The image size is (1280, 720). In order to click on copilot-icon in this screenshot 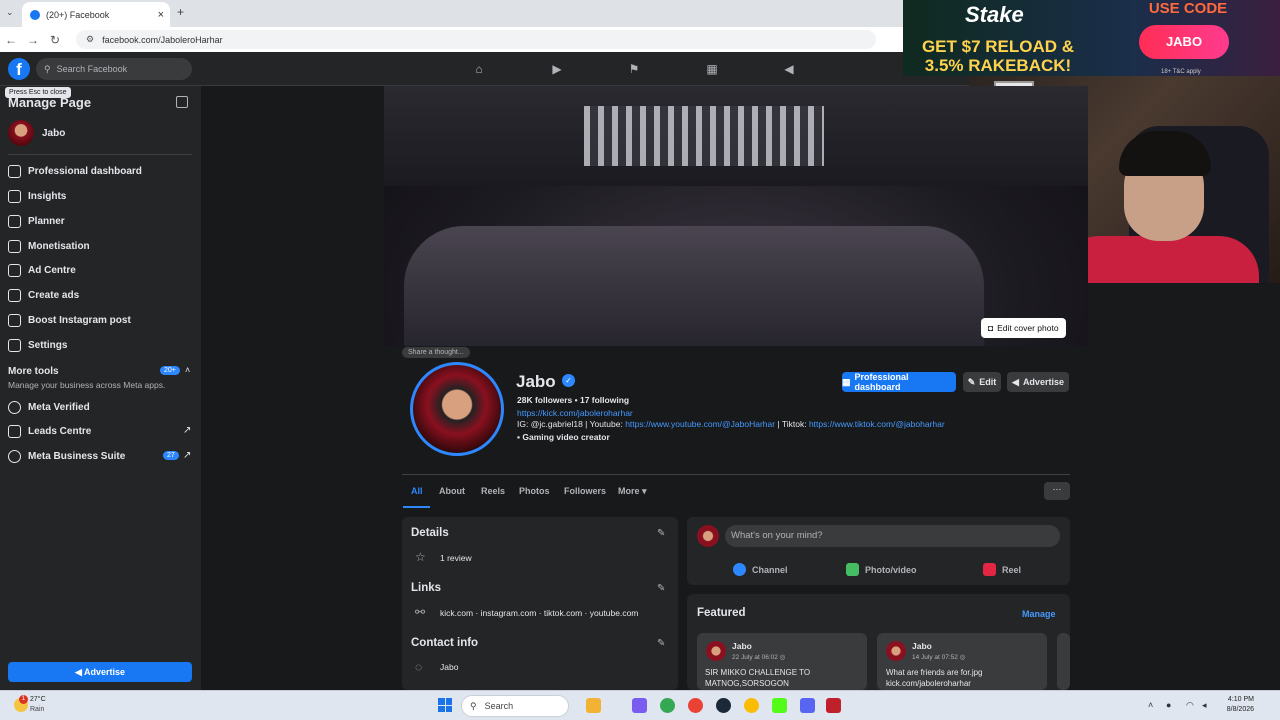, I will do `click(639, 705)`.